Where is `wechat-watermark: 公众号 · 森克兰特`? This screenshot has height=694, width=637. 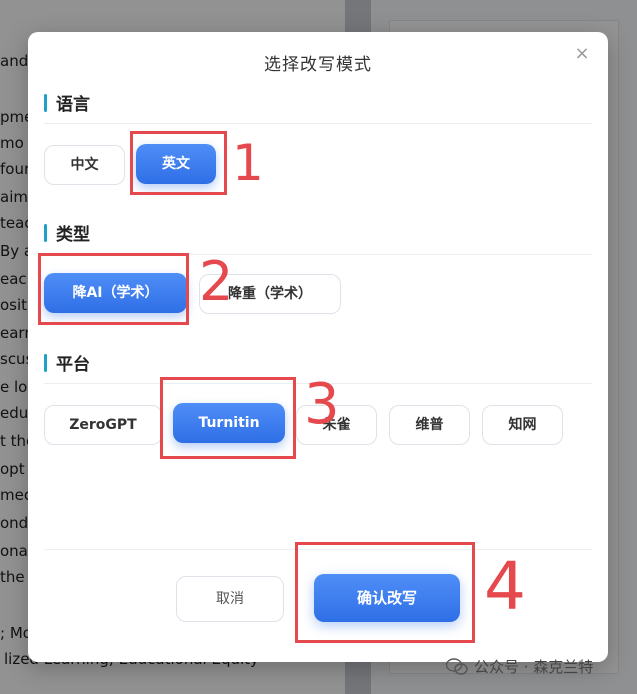 wechat-watermark: 公众号 · 森克兰特 is located at coordinates (519, 666).